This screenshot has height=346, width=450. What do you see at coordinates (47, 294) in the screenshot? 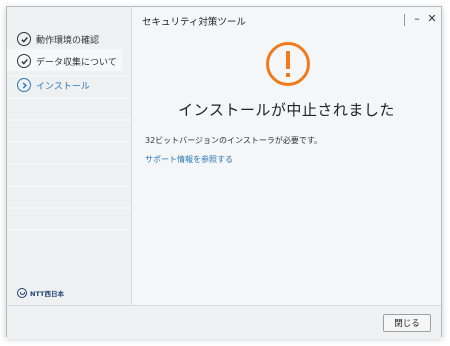
I see `logo-text: NTT西日本` at bounding box center [47, 294].